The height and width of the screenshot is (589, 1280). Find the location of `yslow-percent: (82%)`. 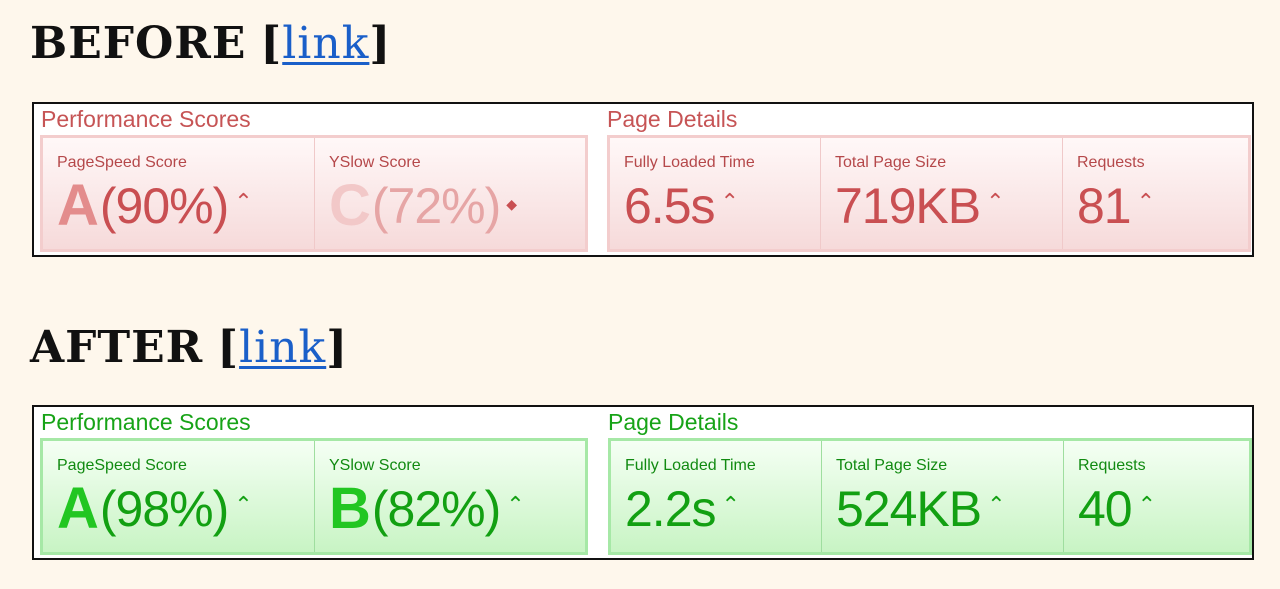

yslow-percent: (82%) is located at coordinates (436, 509).